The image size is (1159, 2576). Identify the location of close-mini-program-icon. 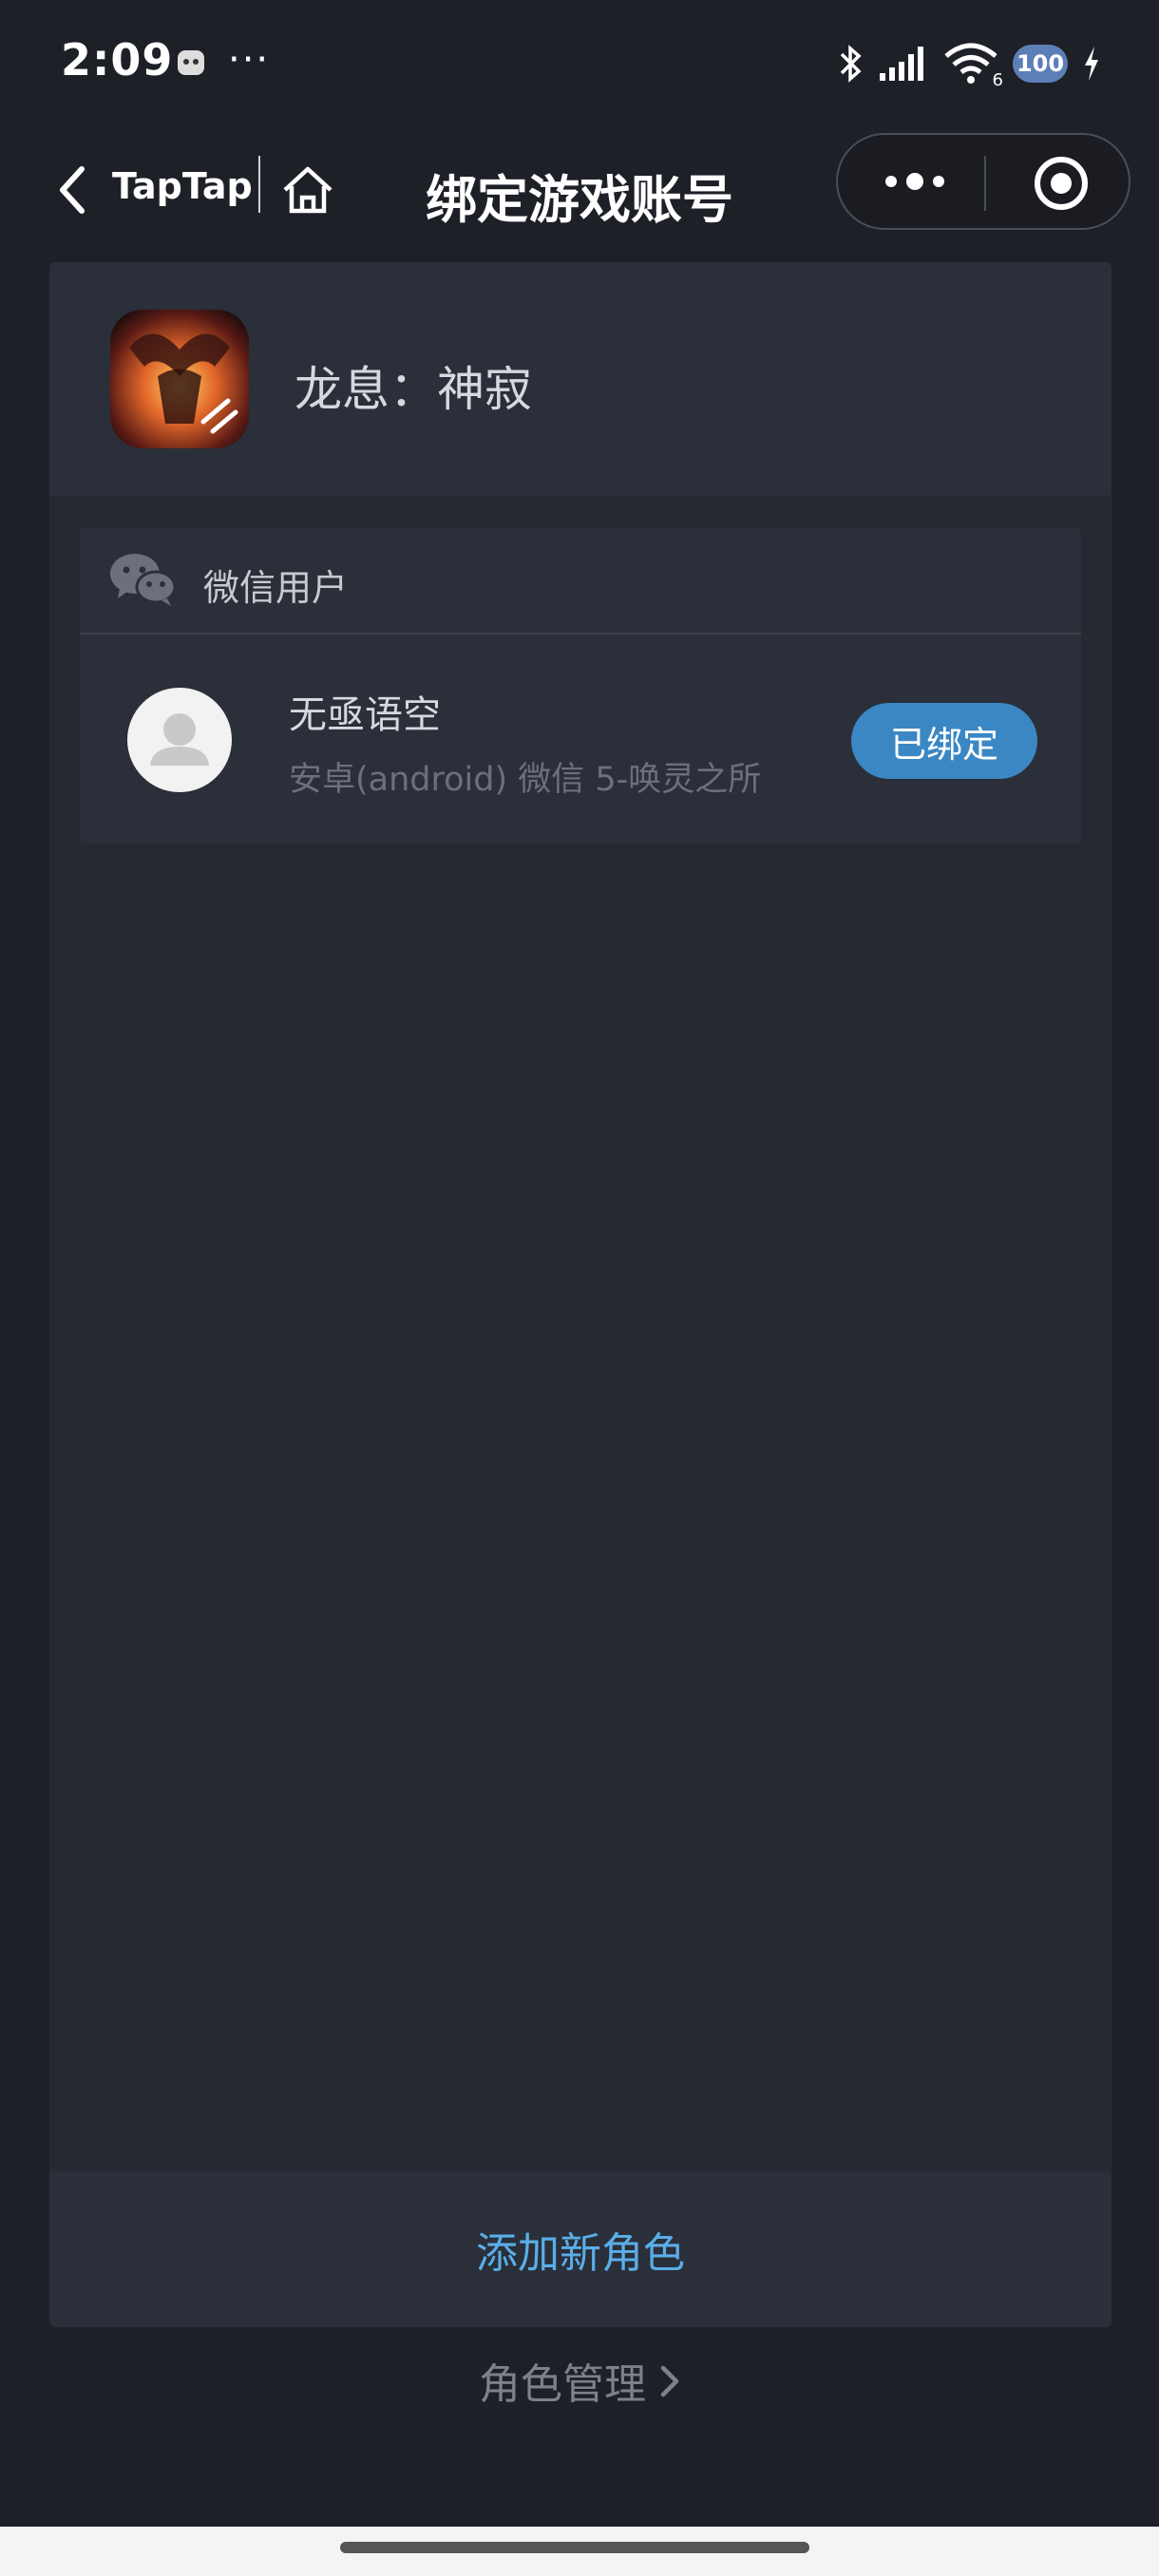
(1061, 183).